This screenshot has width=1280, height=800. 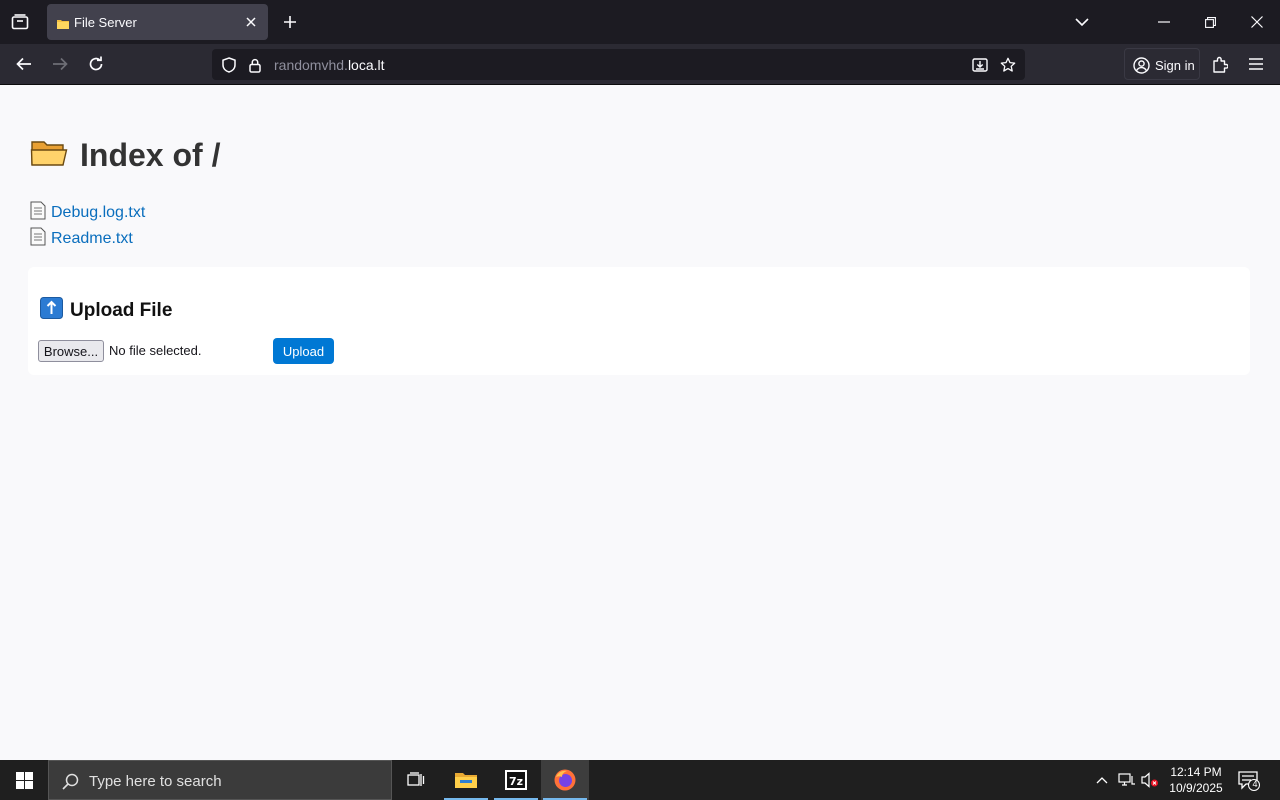 What do you see at coordinates (1102, 780) in the screenshot?
I see `chevron-up-icon` at bounding box center [1102, 780].